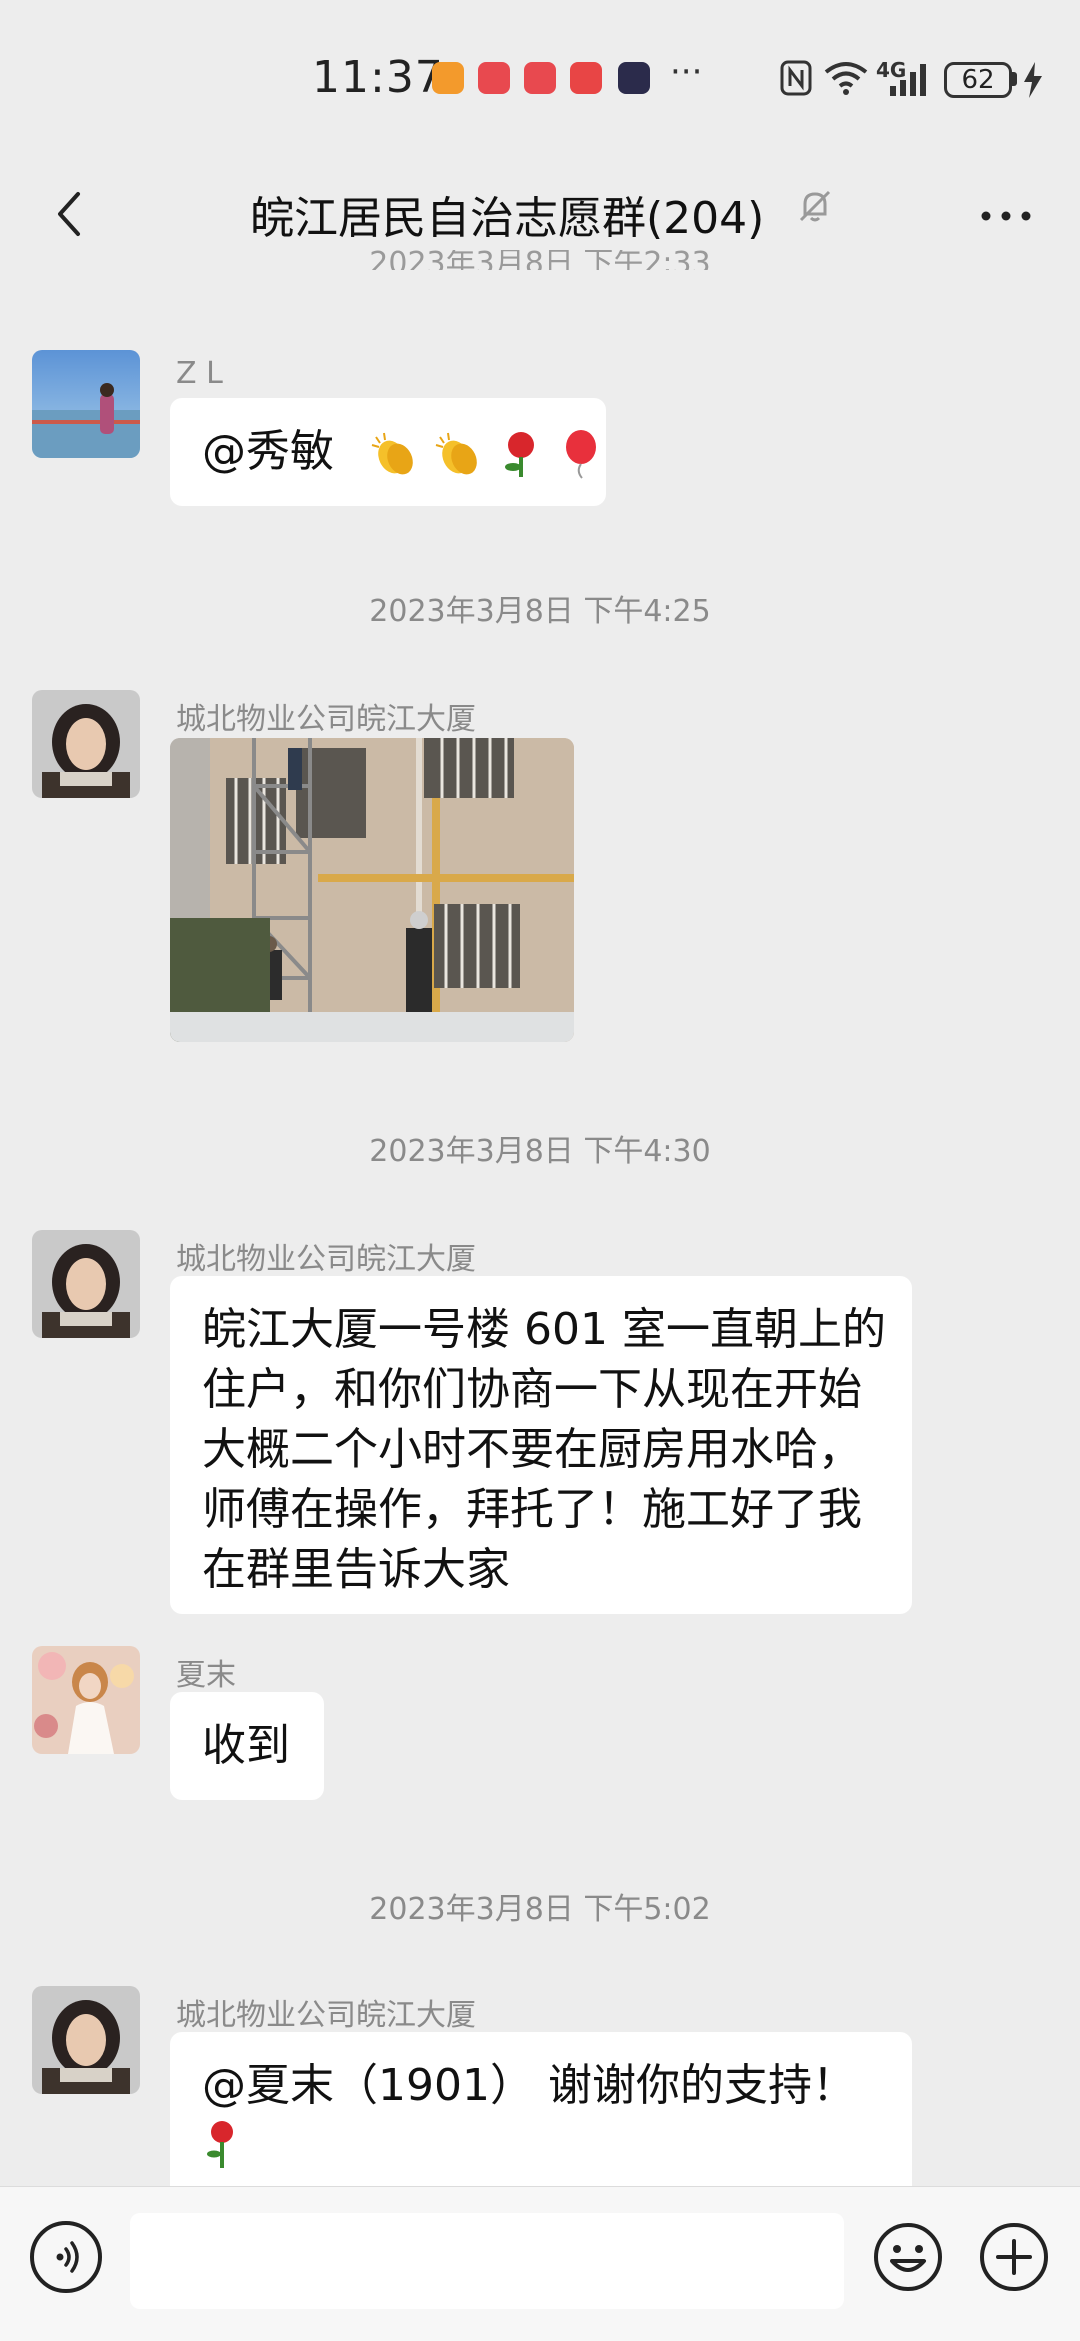 This screenshot has height=2341, width=1080. I want to click on voice-input-button, so click(66, 2257).